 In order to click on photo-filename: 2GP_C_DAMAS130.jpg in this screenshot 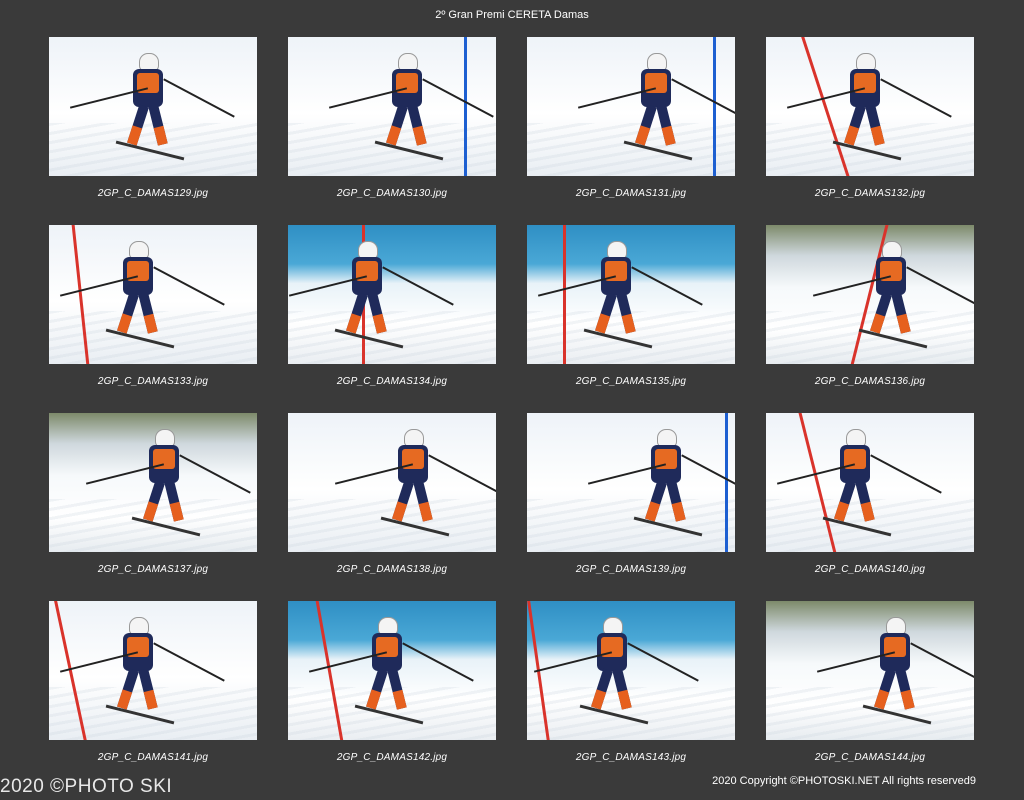, I will do `click(392, 193)`.